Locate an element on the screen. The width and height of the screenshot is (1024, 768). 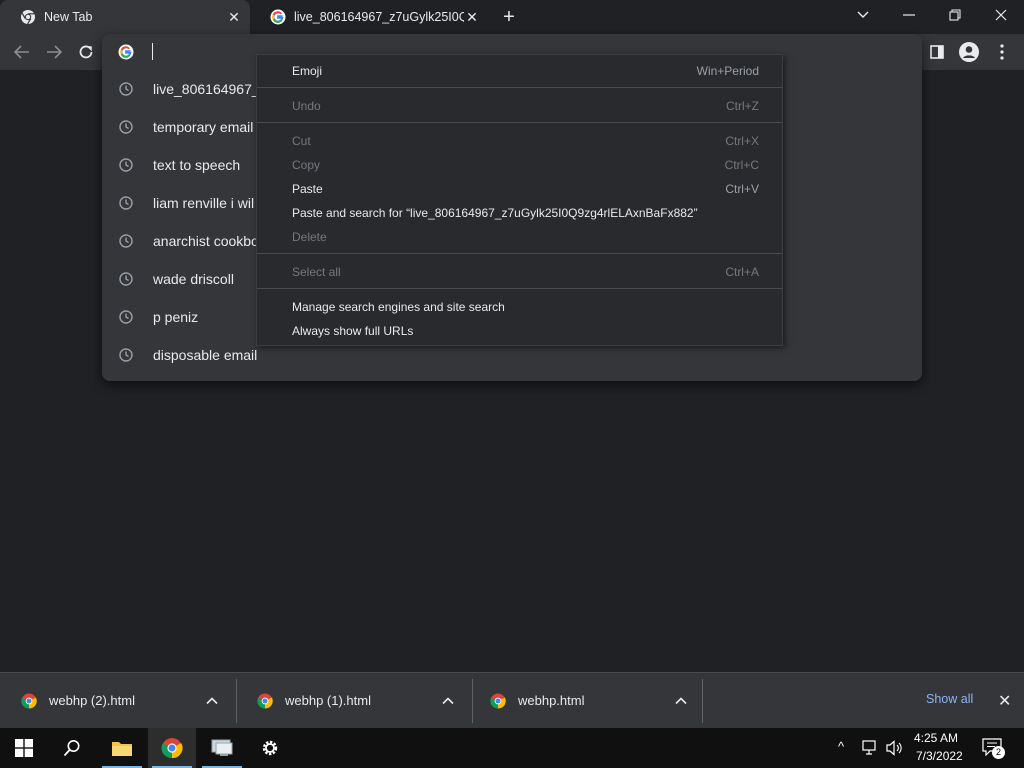
menu-item-label: Delete is located at coordinates (309, 237).